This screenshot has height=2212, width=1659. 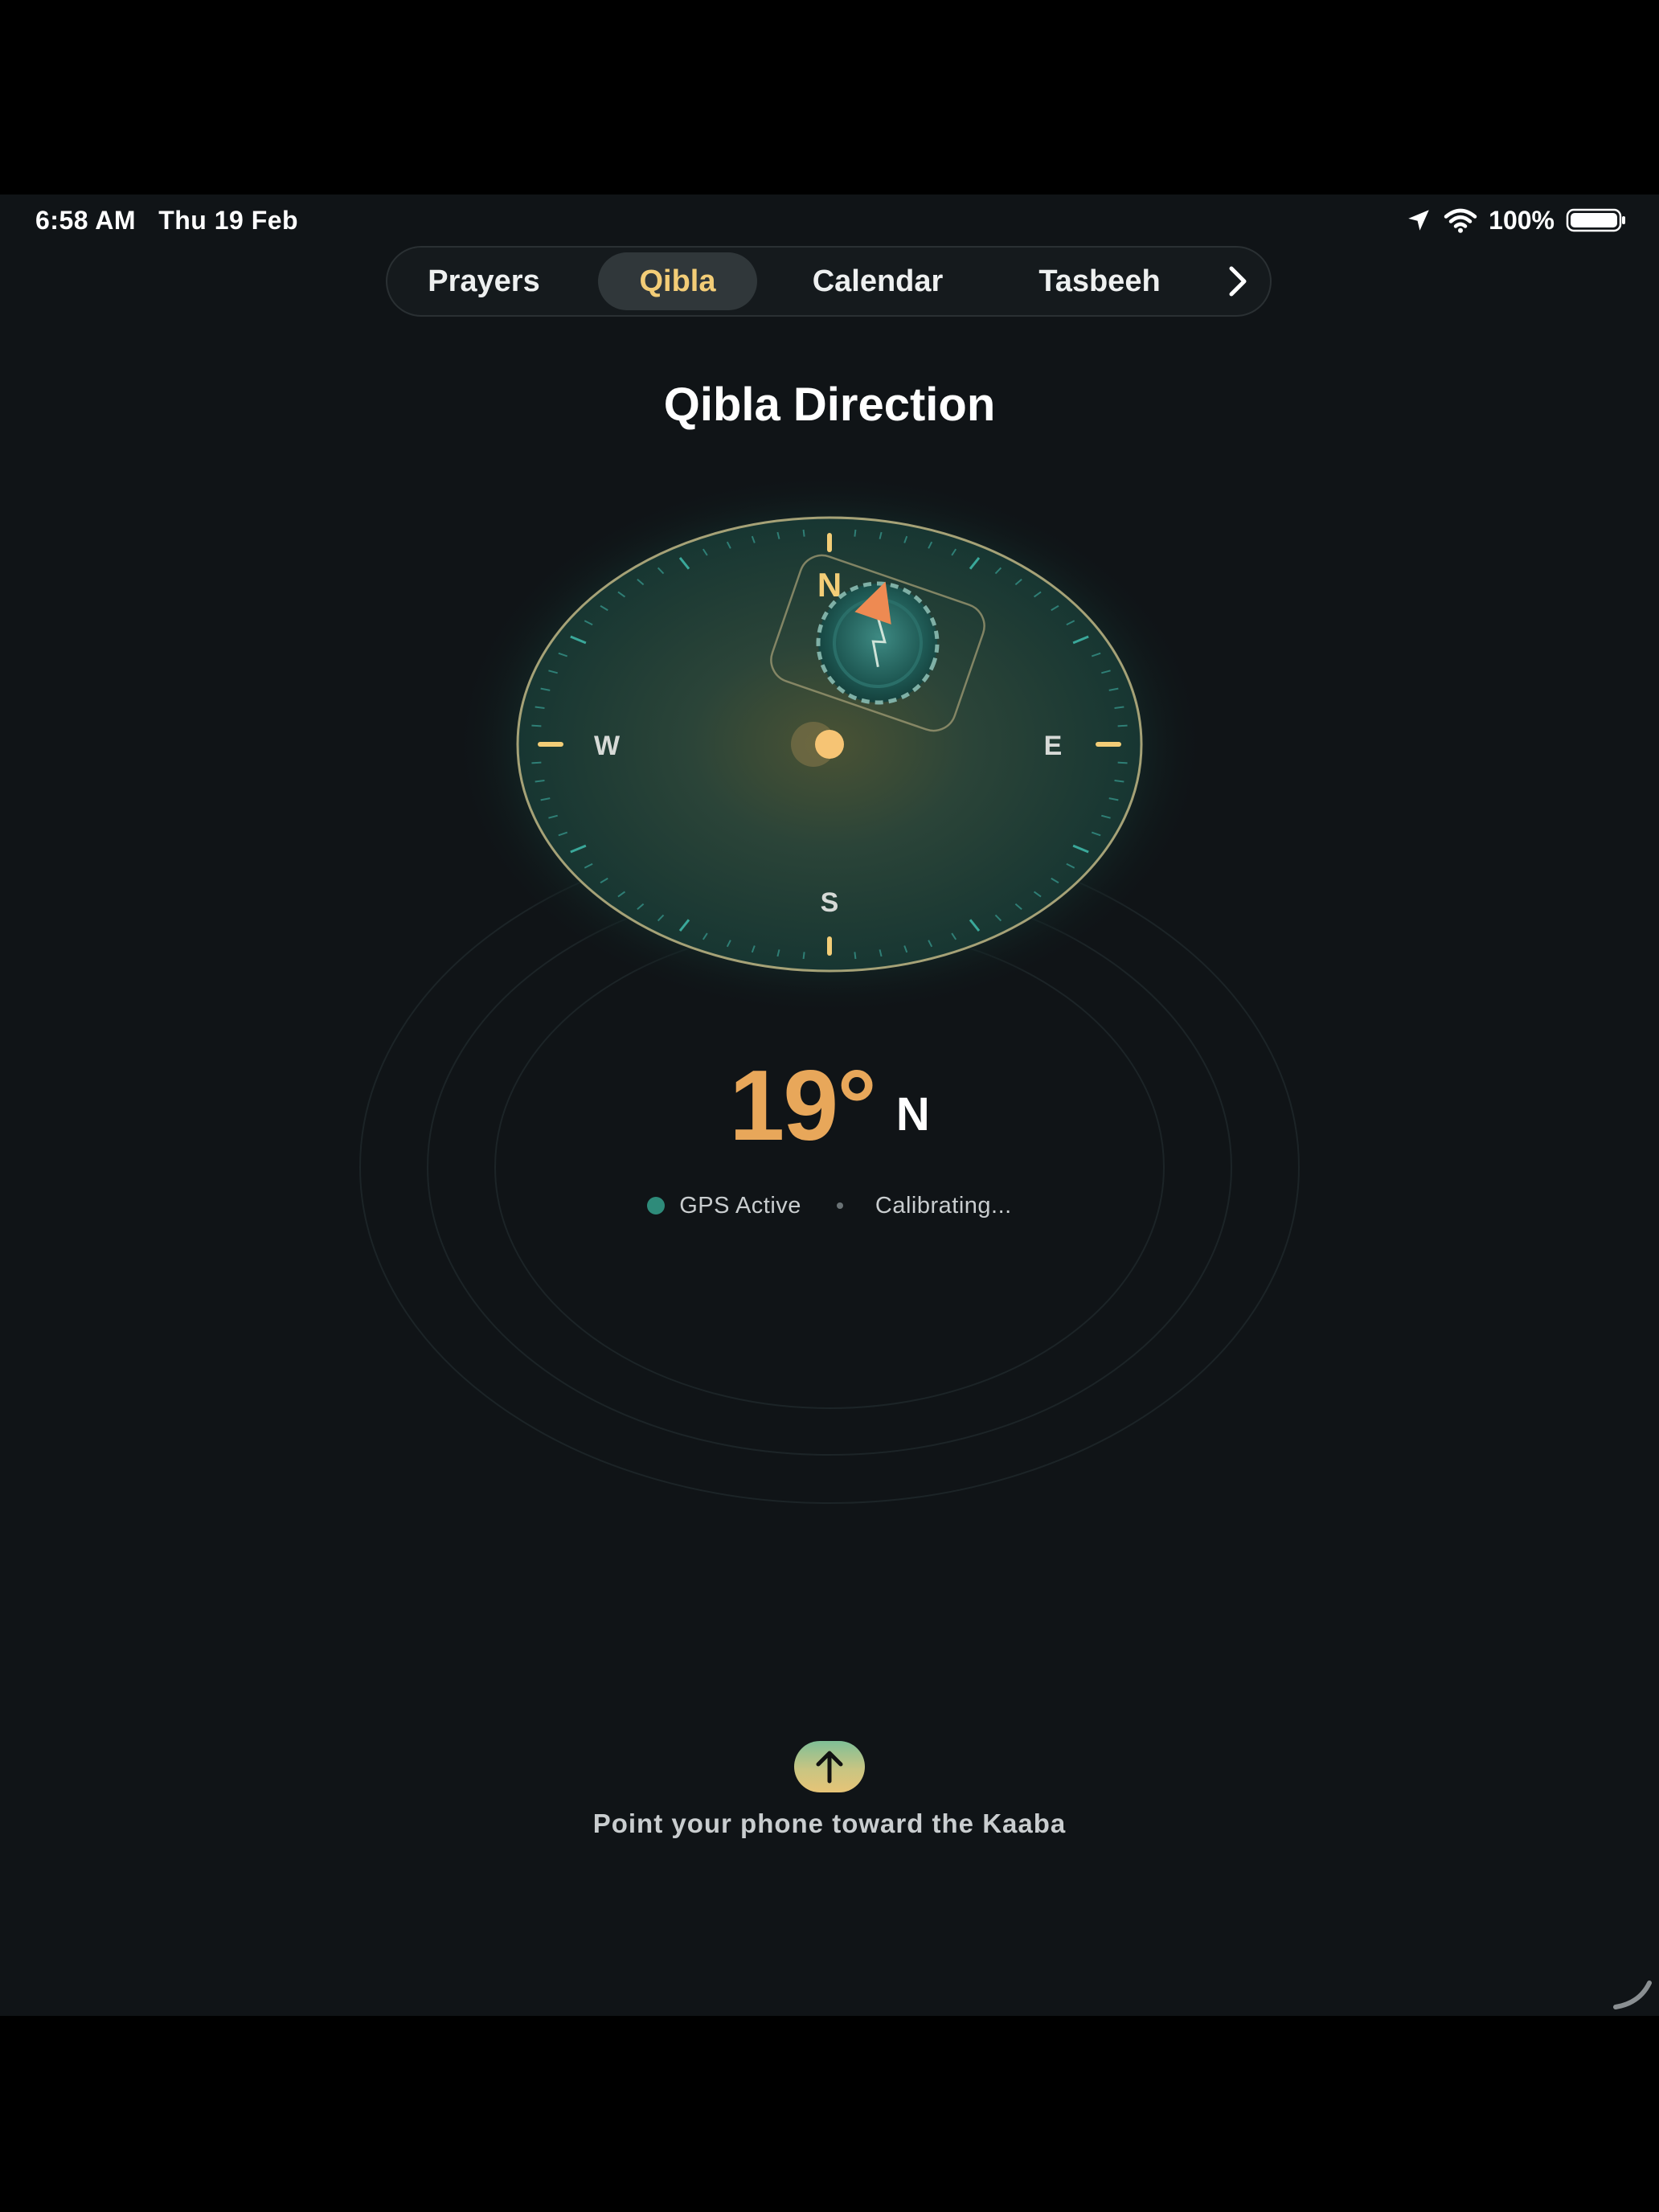 I want to click on south-label: S, so click(x=830, y=903).